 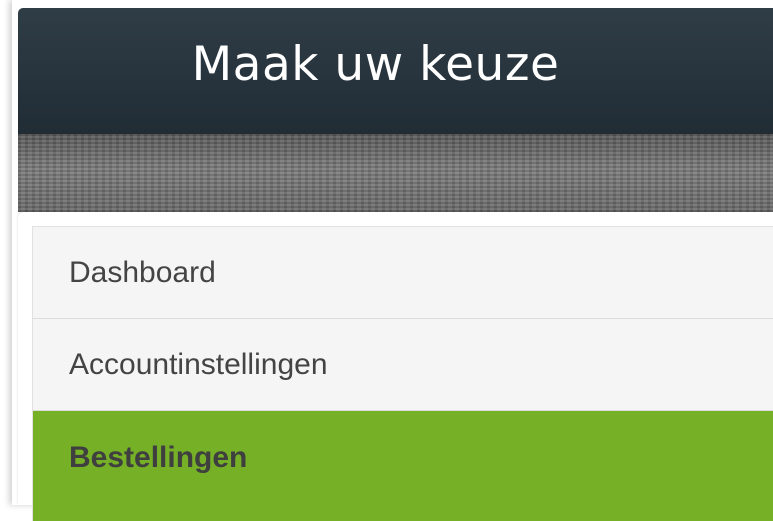 I want to click on menu-item-label: Dashboard, so click(x=142, y=272).